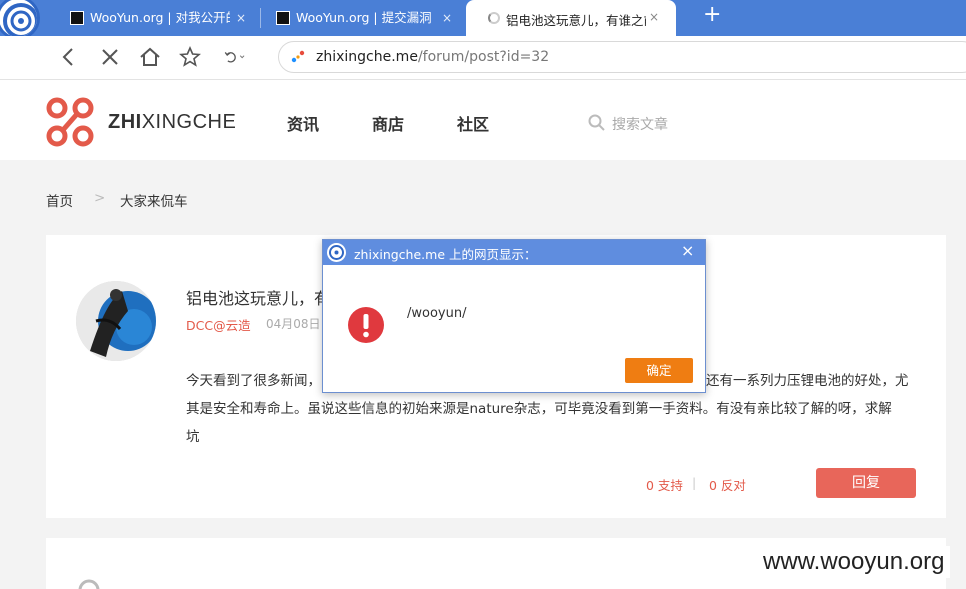  I want to click on site-header: ZHIXINGCHE 资讯 商店 社区 搜索文章, so click(483, 120).